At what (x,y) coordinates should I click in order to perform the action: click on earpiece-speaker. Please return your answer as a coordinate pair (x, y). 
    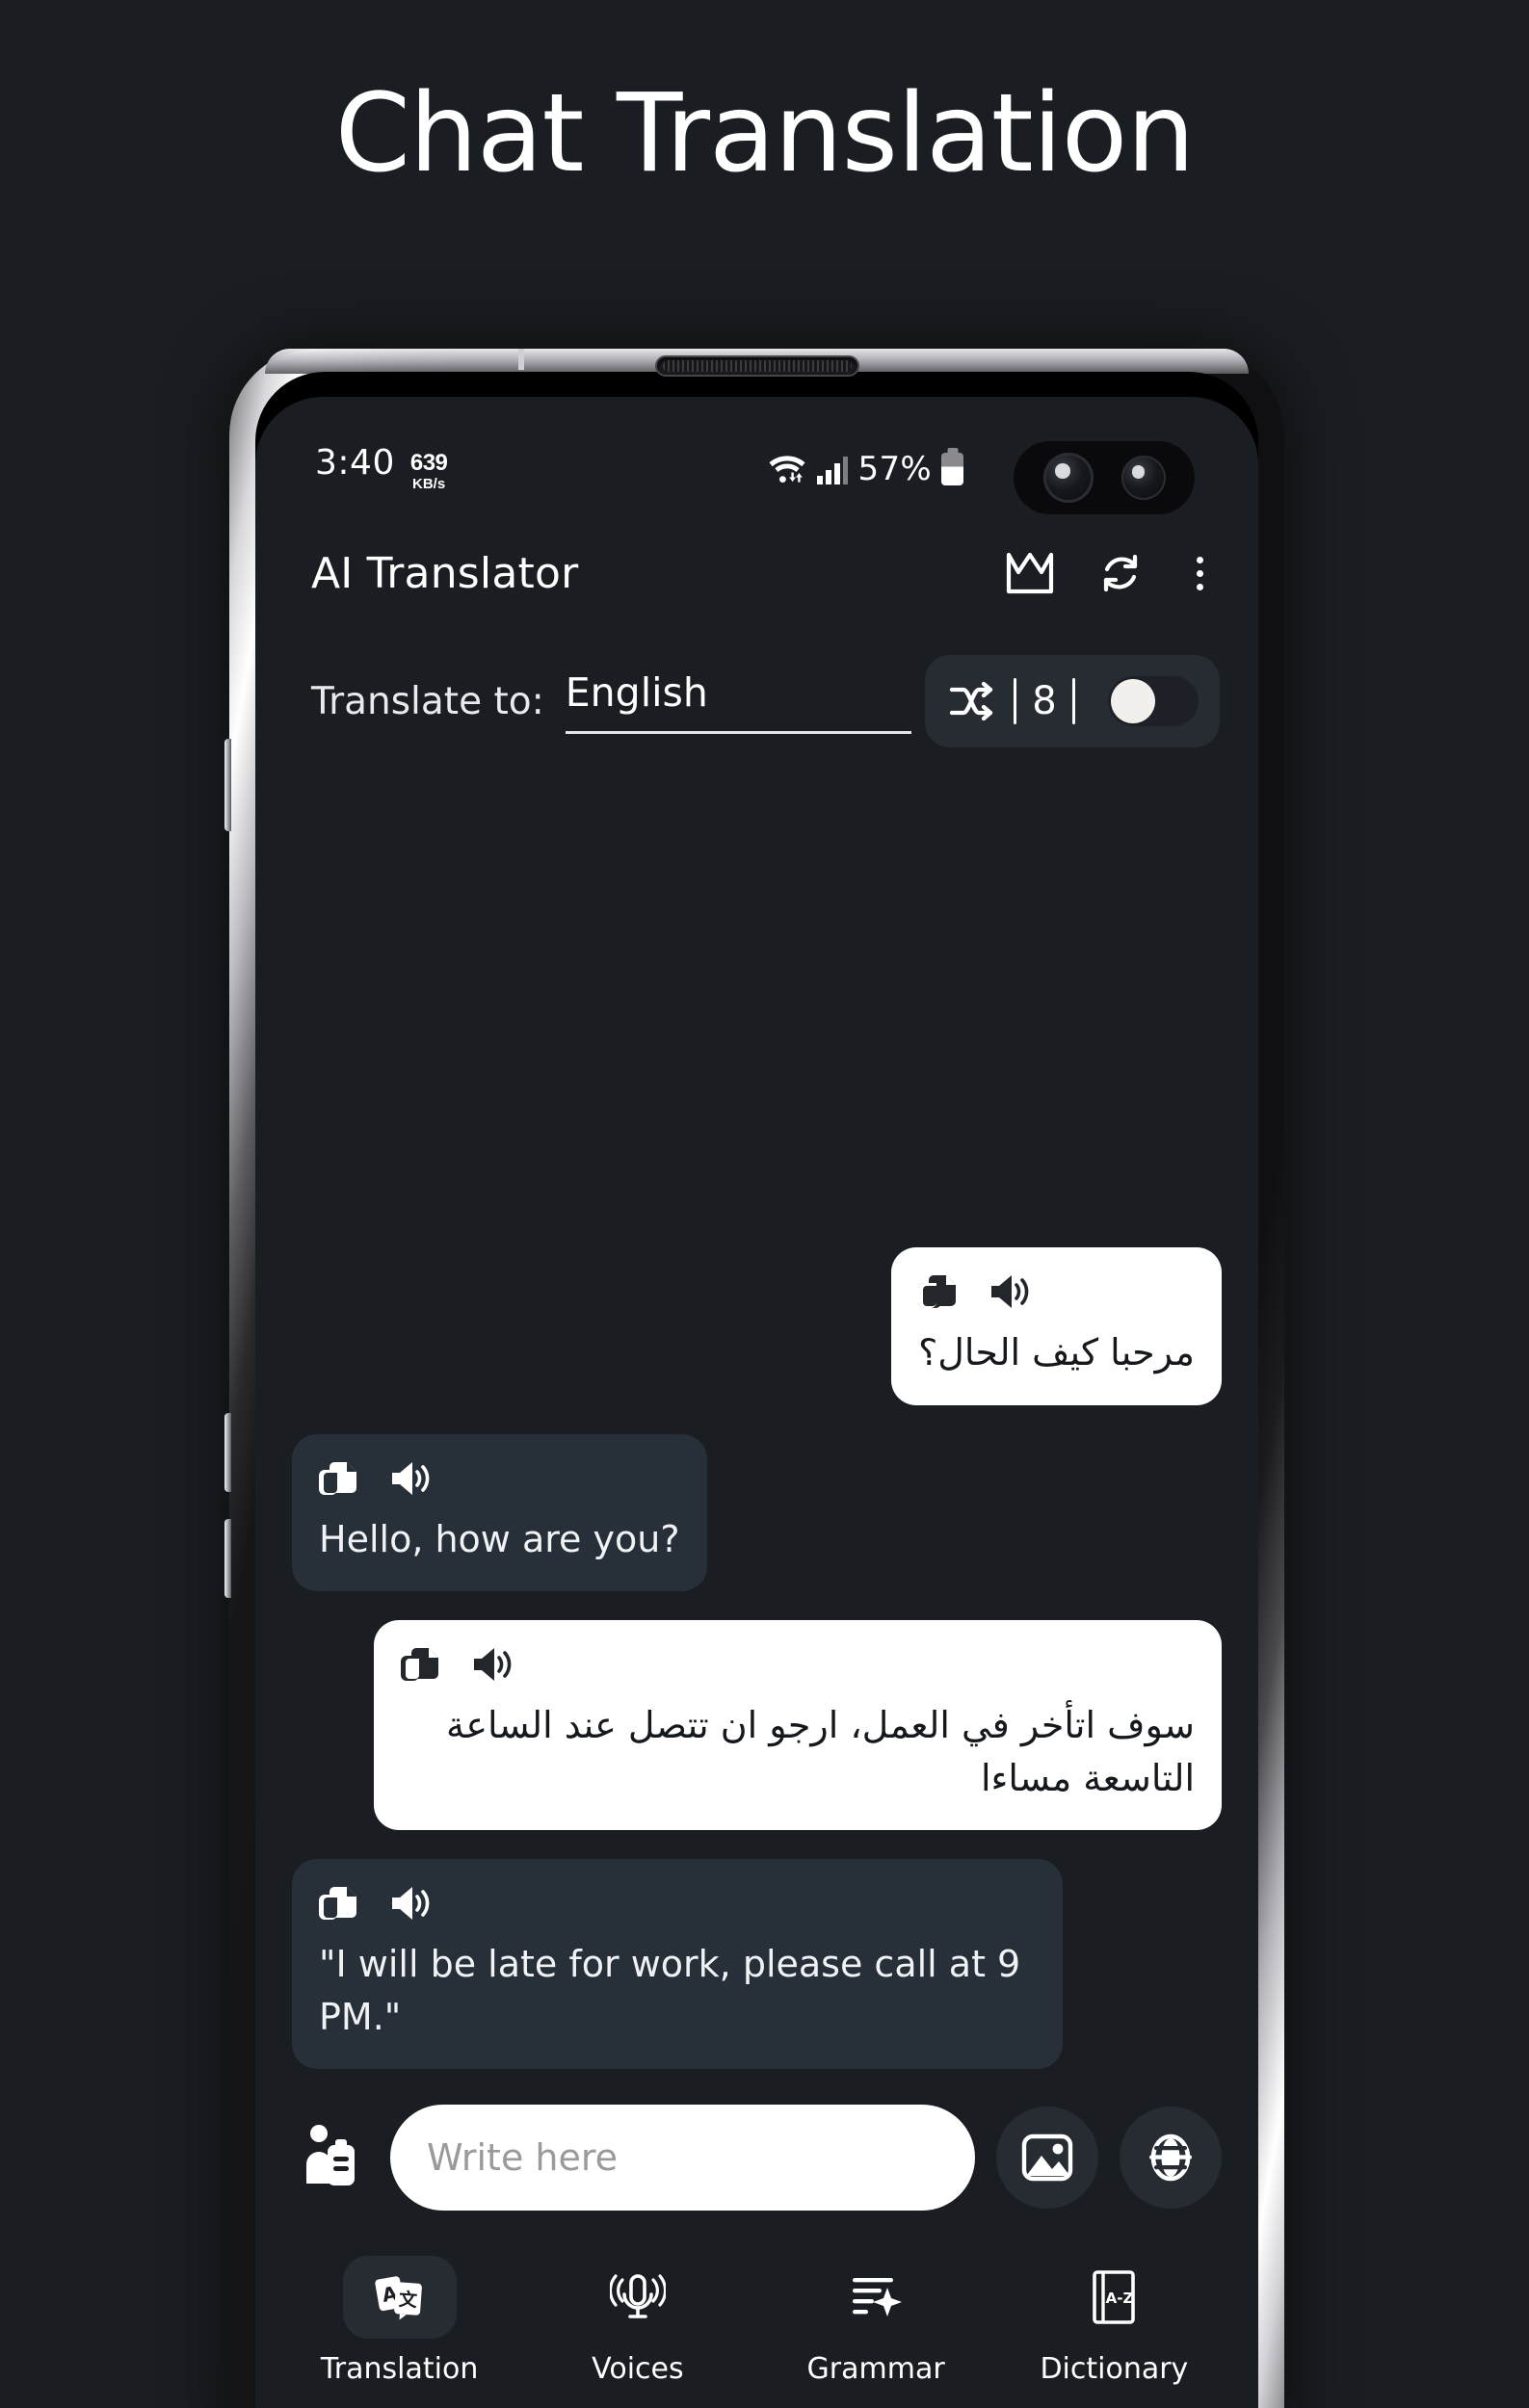
    Looking at the image, I should click on (757, 366).